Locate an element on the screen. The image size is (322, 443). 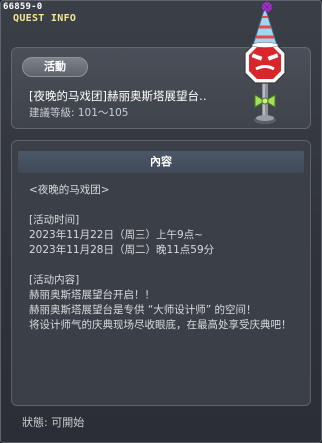
recommended-level: 建議等級: 101～105 is located at coordinates (79, 113).